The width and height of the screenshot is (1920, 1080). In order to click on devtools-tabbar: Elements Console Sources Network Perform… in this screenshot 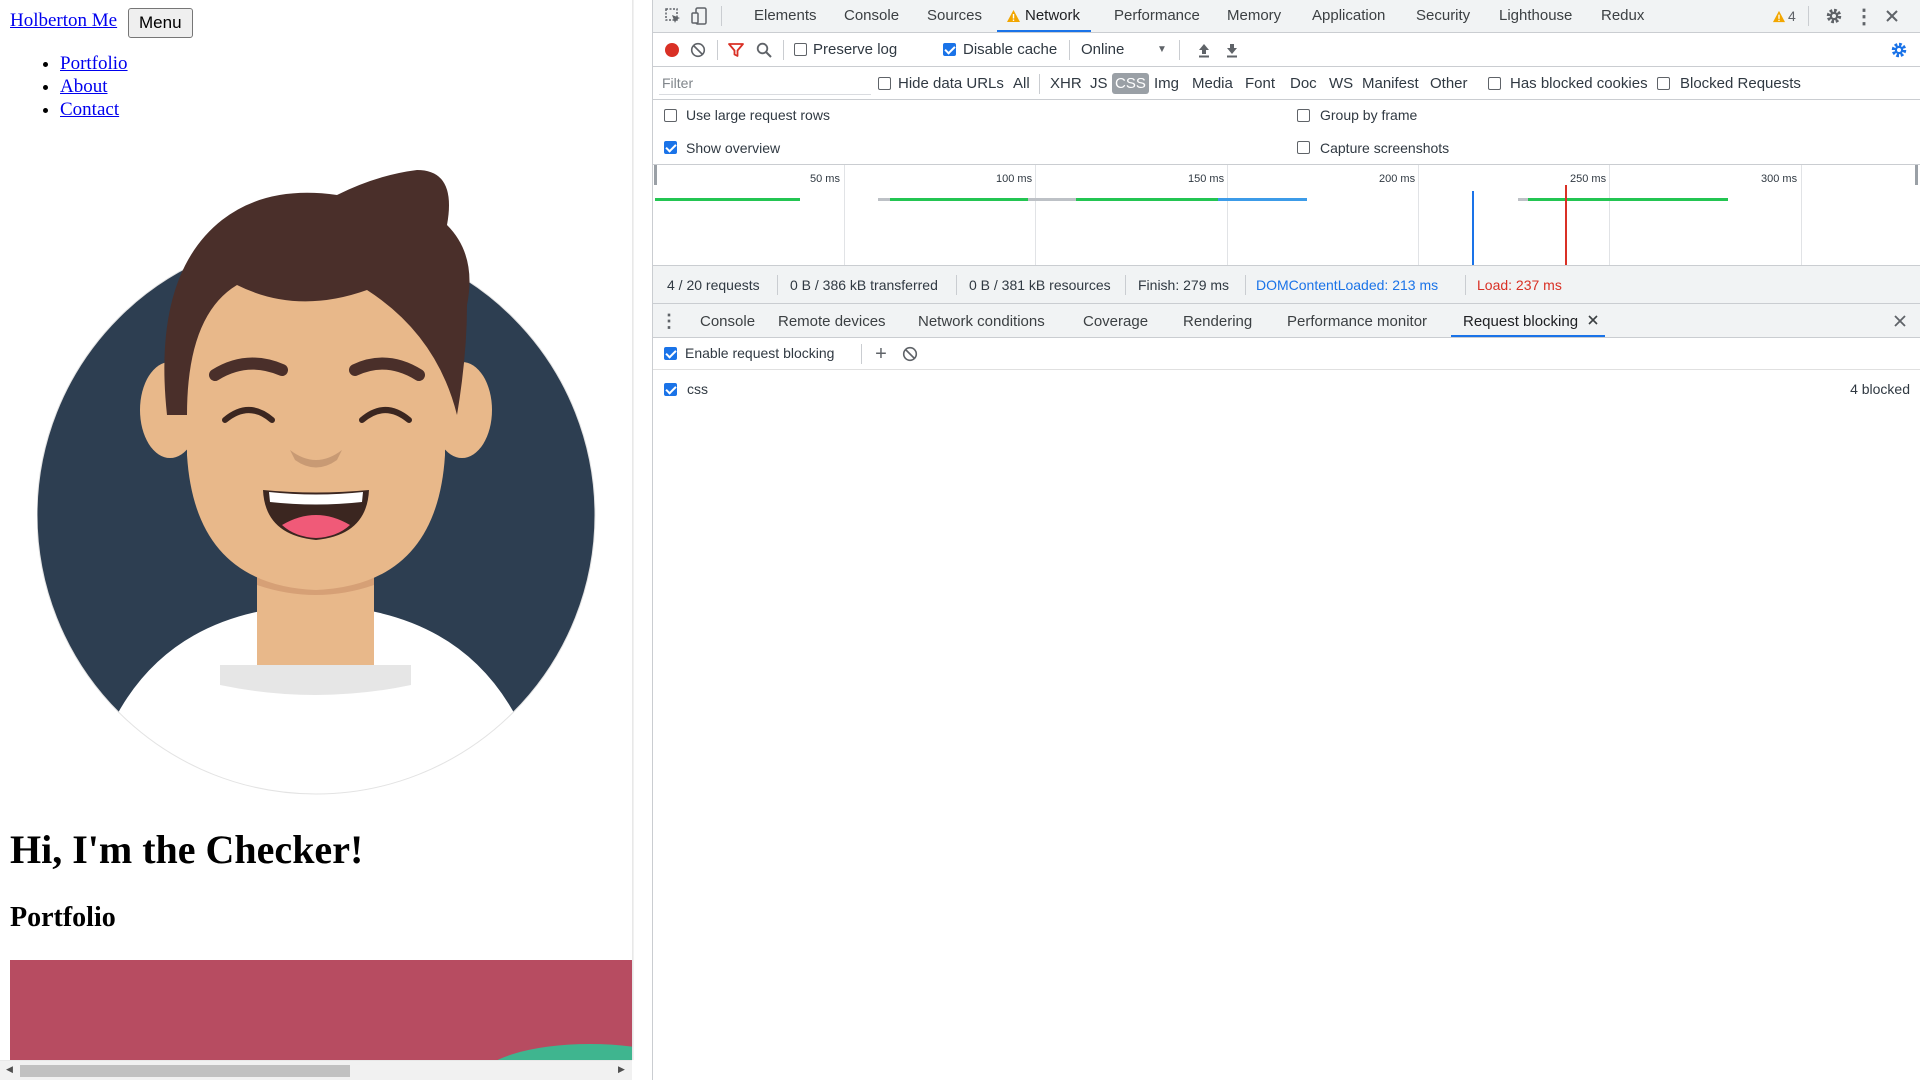, I will do `click(1286, 16)`.